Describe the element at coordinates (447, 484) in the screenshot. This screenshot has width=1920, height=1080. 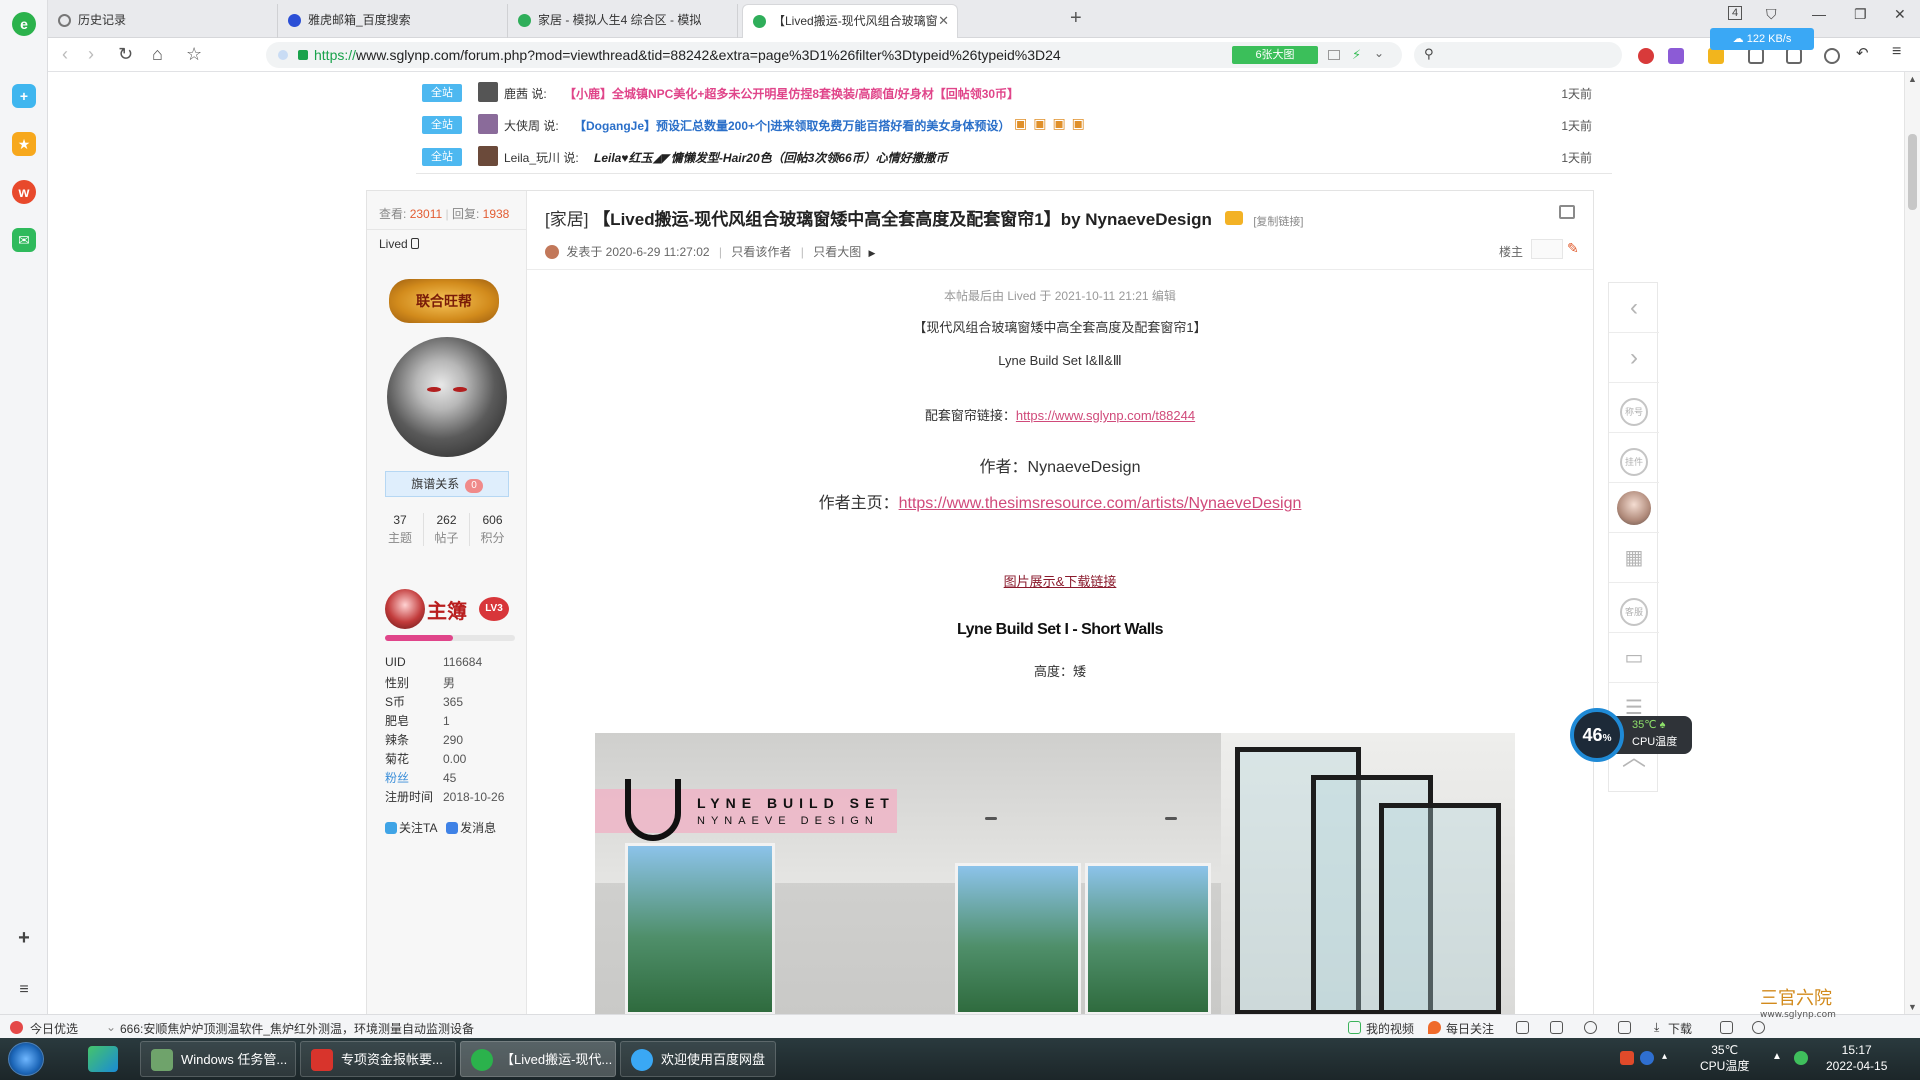
I see `relation-button: 旗谱关系 0` at that location.